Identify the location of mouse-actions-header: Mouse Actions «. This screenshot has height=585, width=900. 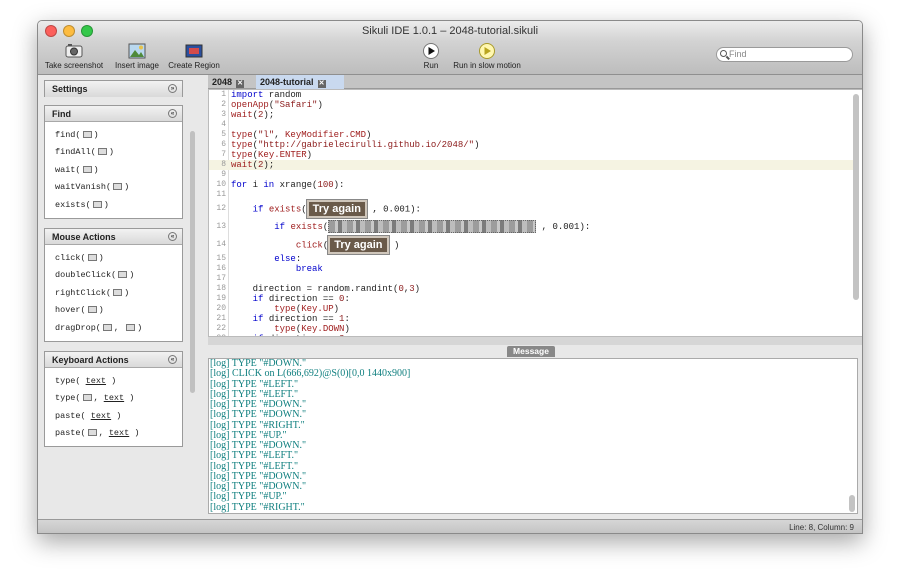
(113, 237).